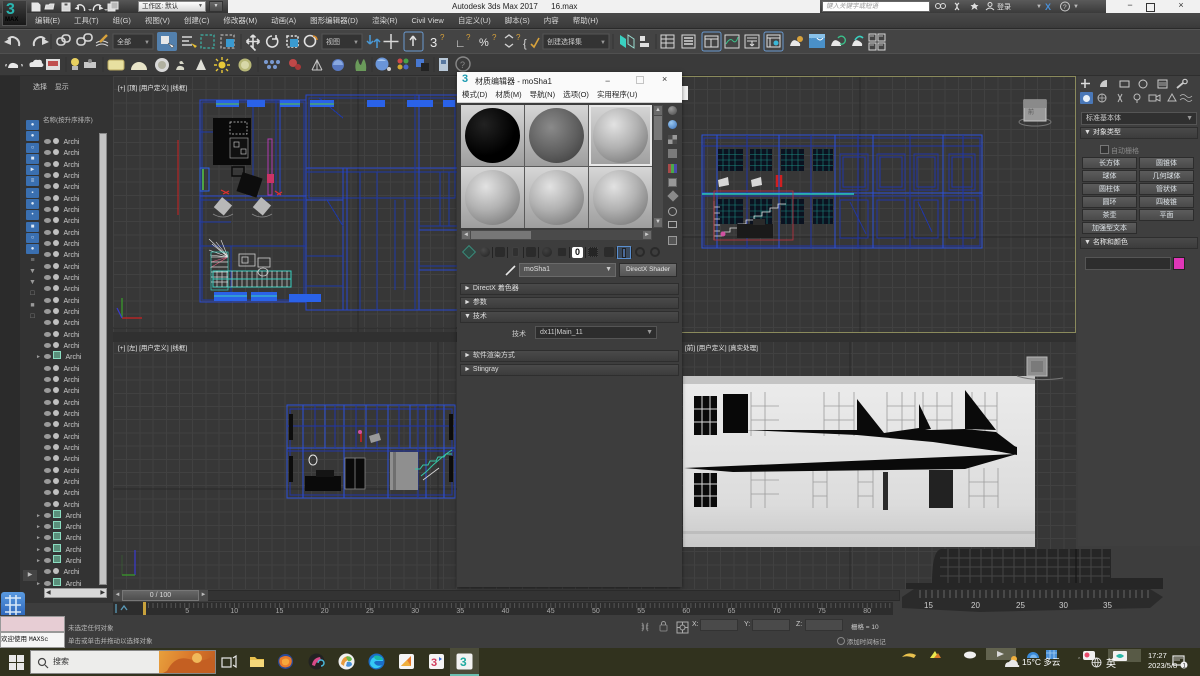 This screenshot has width=1200, height=676. I want to click on svg-text: 50, so click(596, 611).